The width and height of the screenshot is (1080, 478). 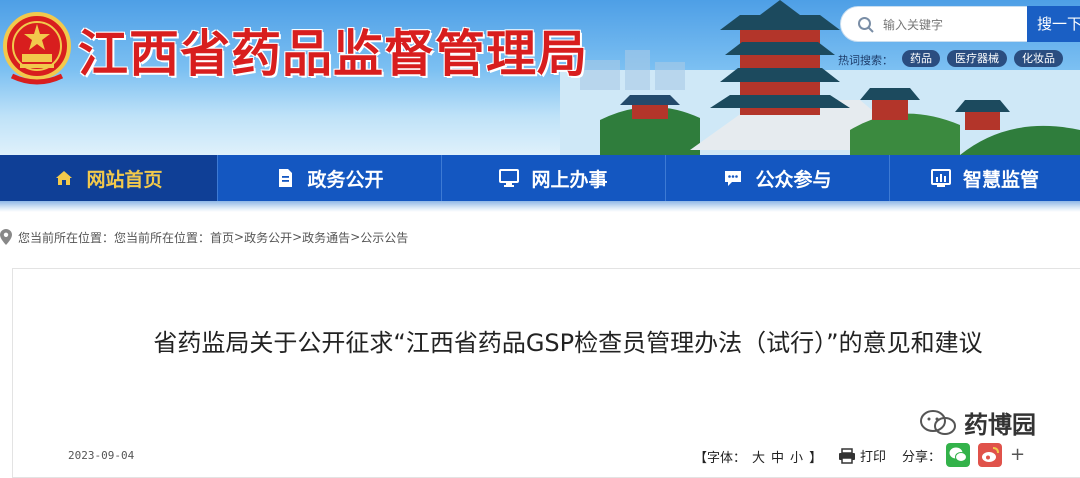 I want to click on print-label: 打印, so click(x=873, y=457).